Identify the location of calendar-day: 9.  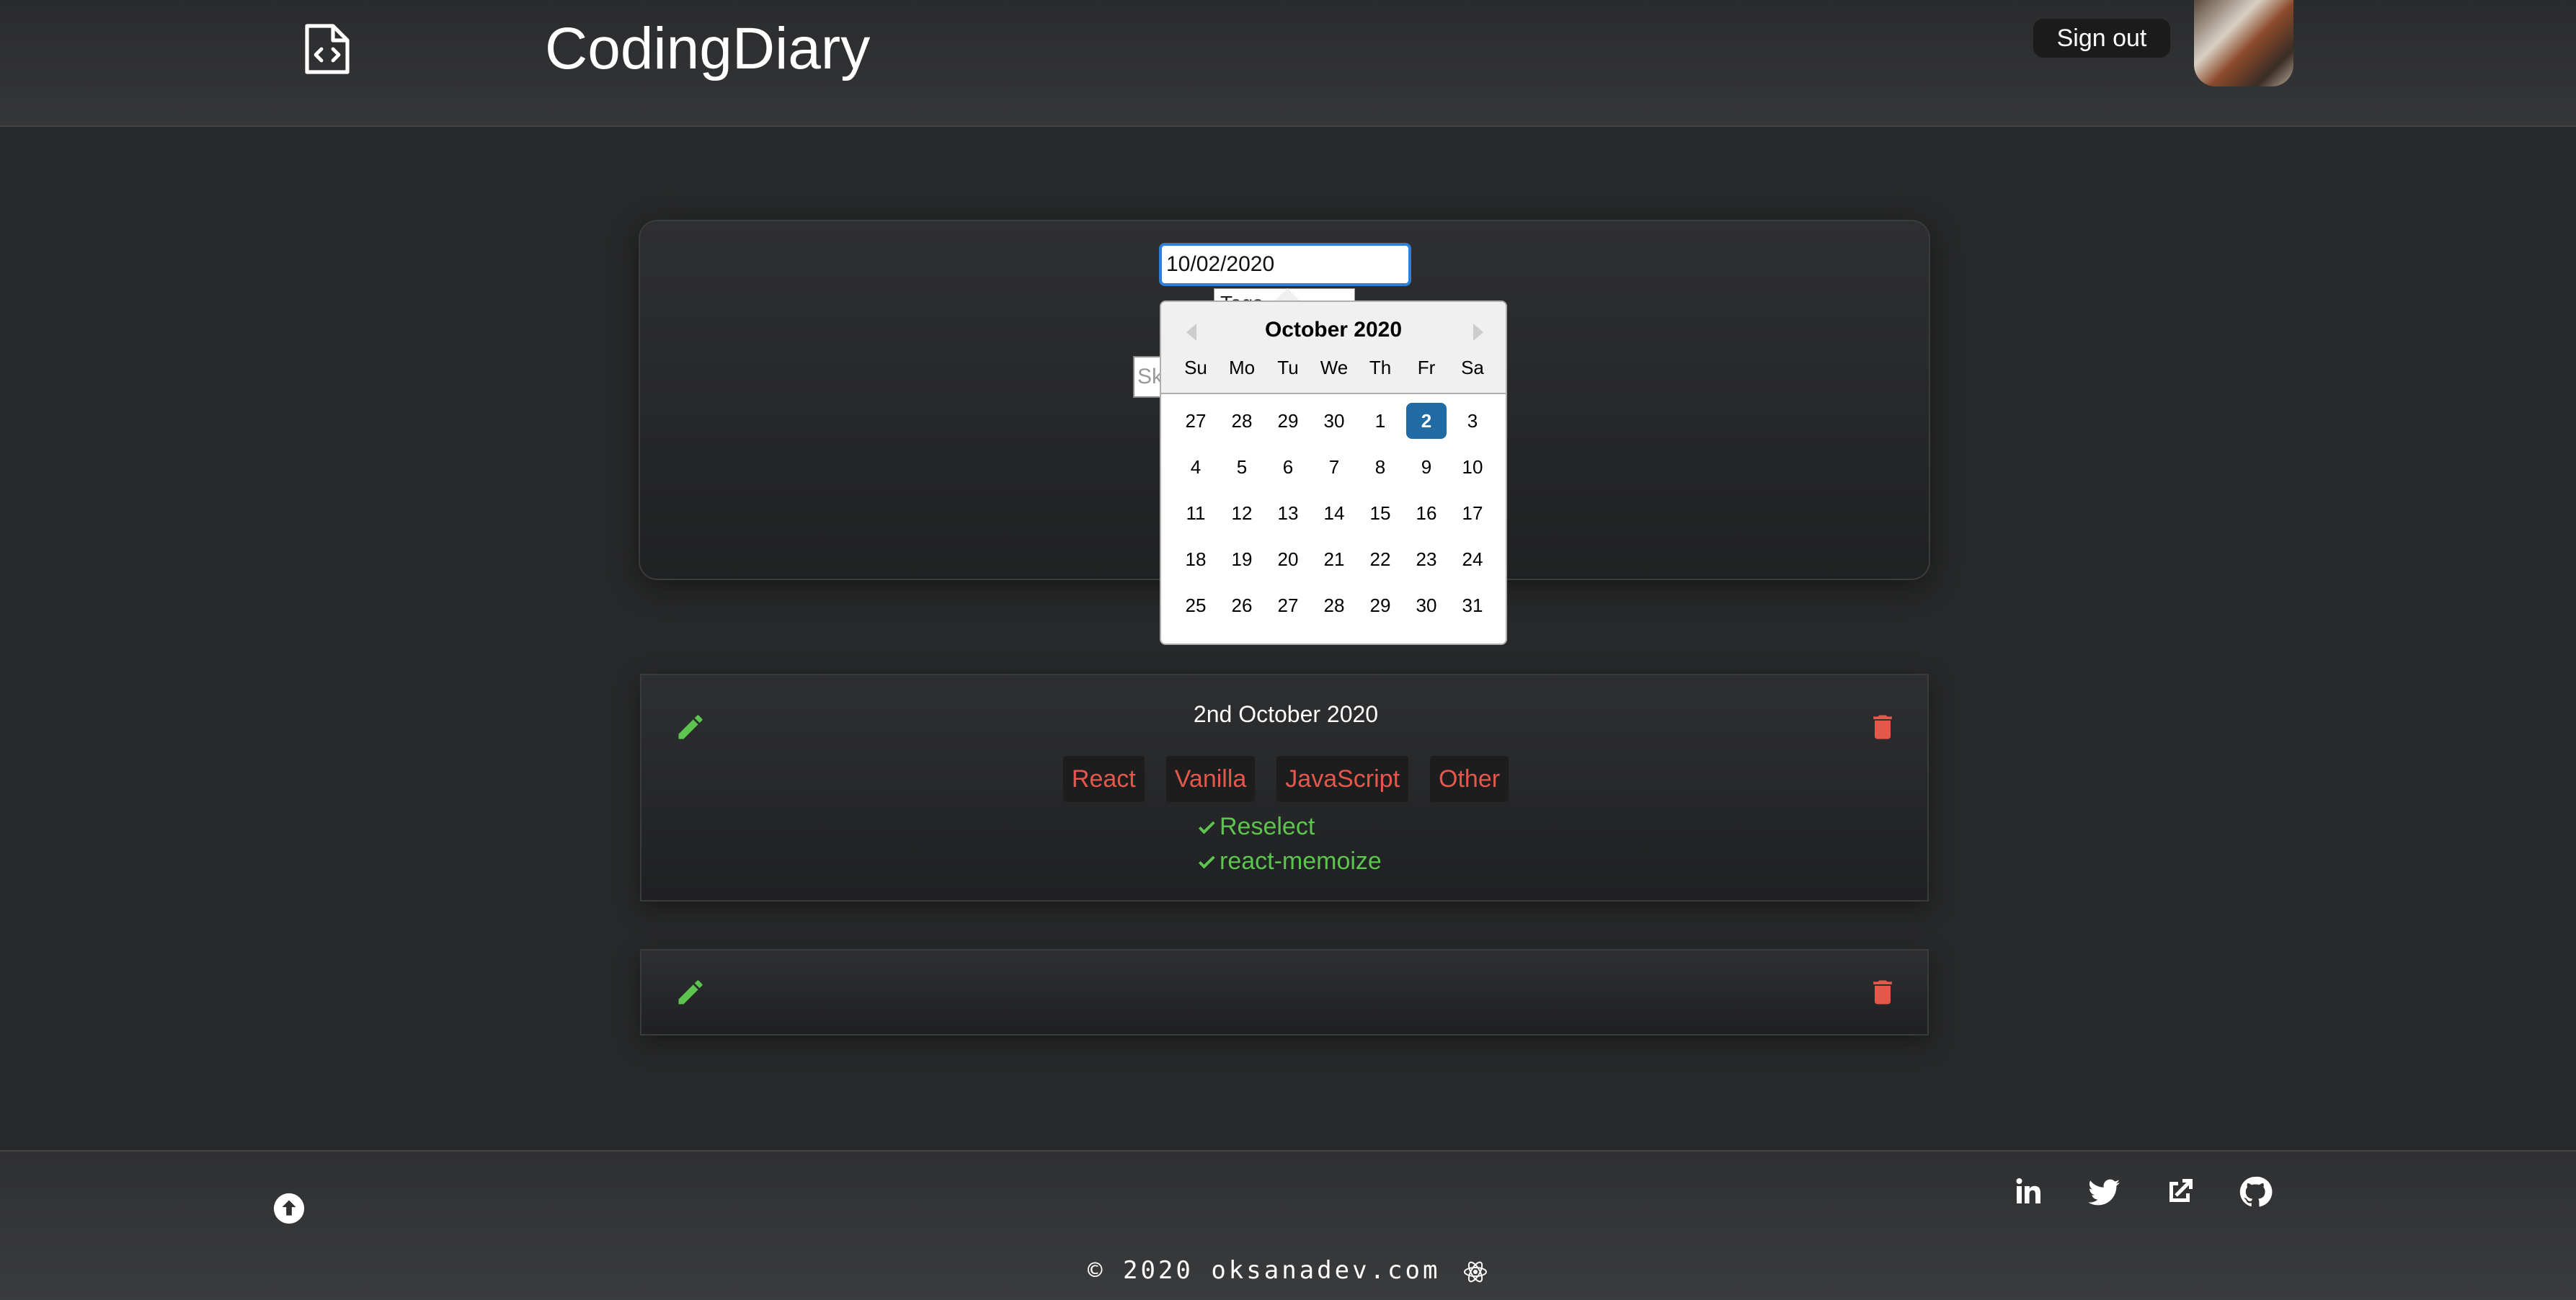
(1426, 467).